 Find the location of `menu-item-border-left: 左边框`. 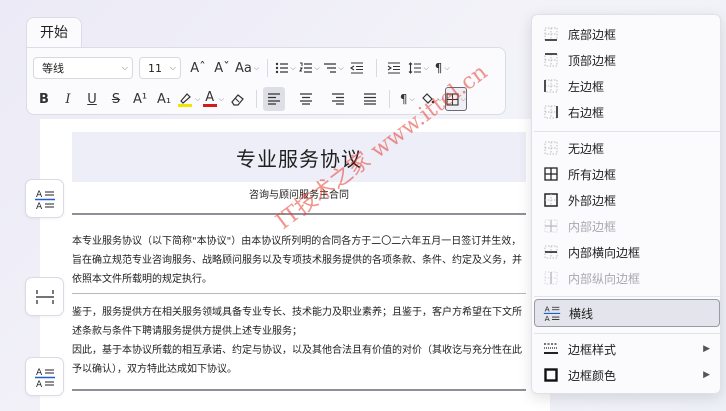

menu-item-border-left: 左边框 is located at coordinates (627, 86).